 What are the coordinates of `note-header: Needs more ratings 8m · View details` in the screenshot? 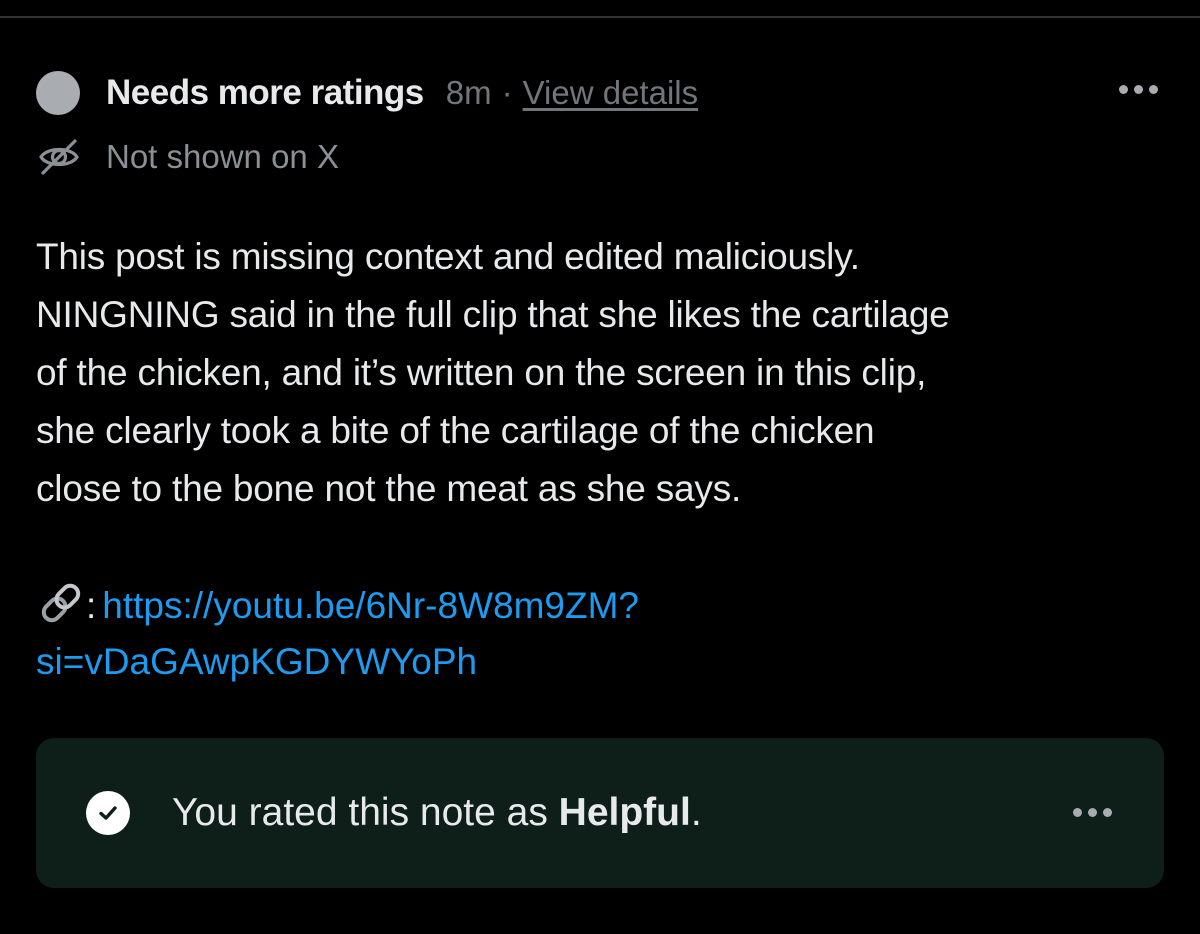 It's located at (600, 93).